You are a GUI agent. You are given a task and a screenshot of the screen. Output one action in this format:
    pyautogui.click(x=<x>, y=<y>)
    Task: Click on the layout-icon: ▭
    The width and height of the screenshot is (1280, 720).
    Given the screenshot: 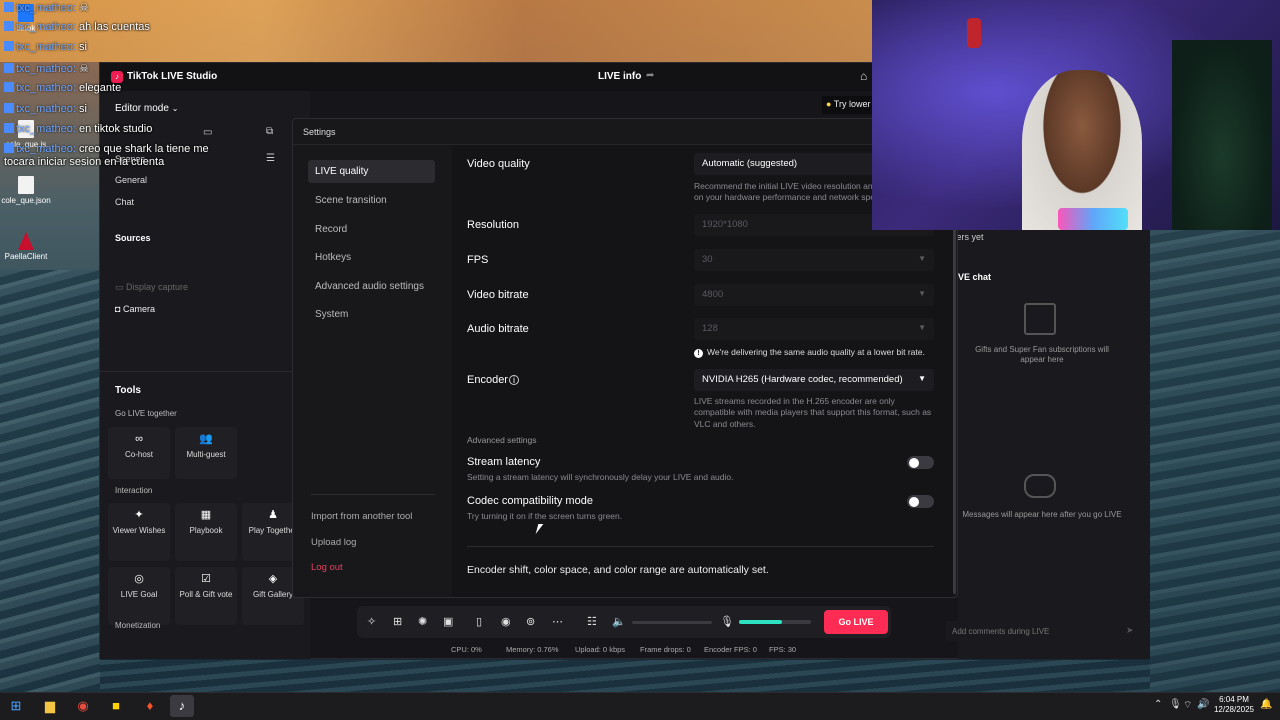 What is the action you would take?
    pyautogui.click(x=207, y=132)
    